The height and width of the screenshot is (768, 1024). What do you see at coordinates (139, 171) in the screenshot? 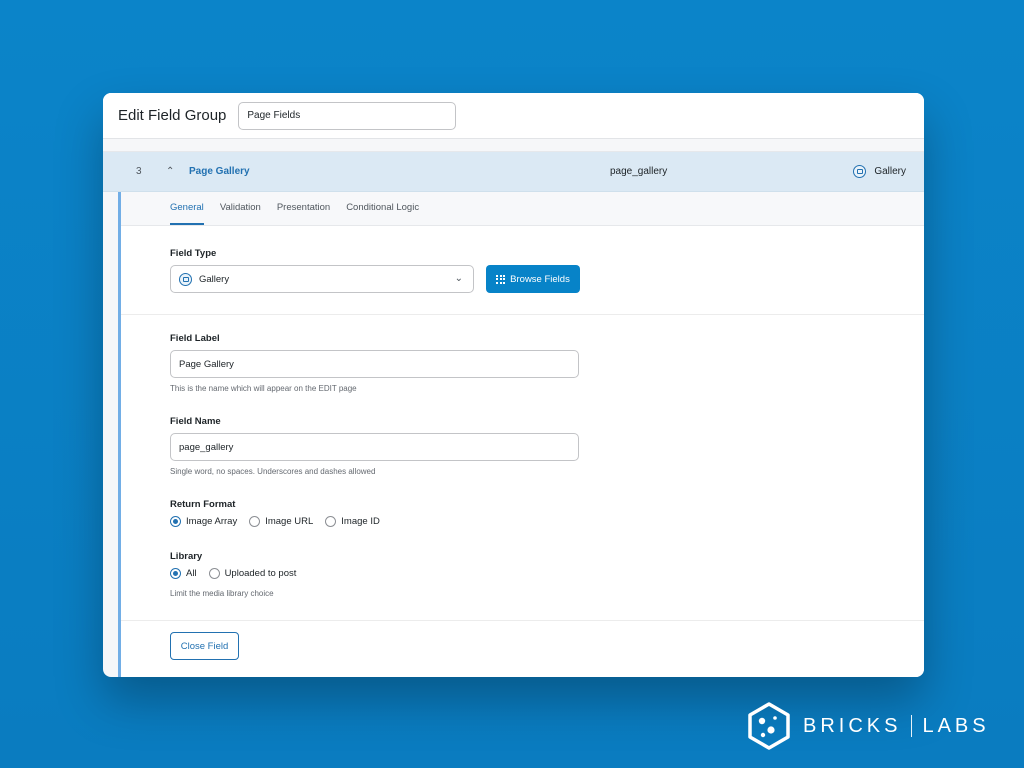
I see `field-order: 3` at bounding box center [139, 171].